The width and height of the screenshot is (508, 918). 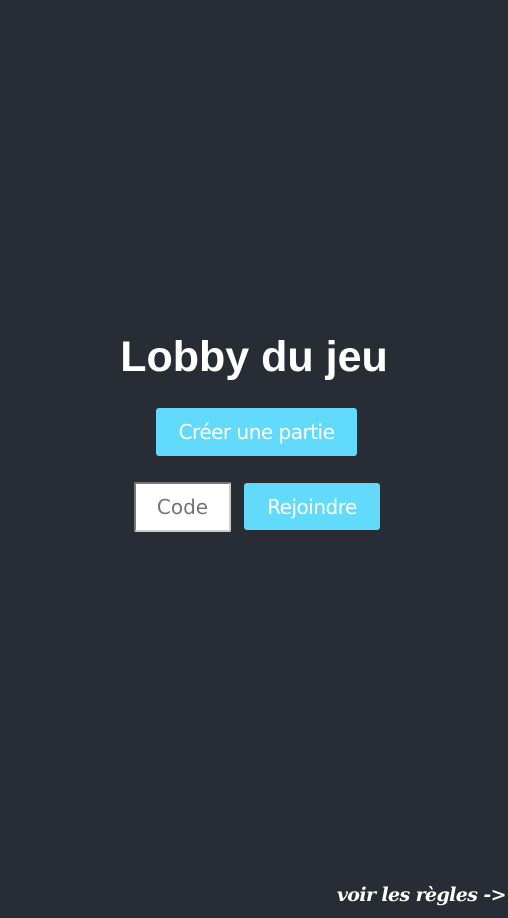 What do you see at coordinates (182, 507) in the screenshot?
I see `game-code-input` at bounding box center [182, 507].